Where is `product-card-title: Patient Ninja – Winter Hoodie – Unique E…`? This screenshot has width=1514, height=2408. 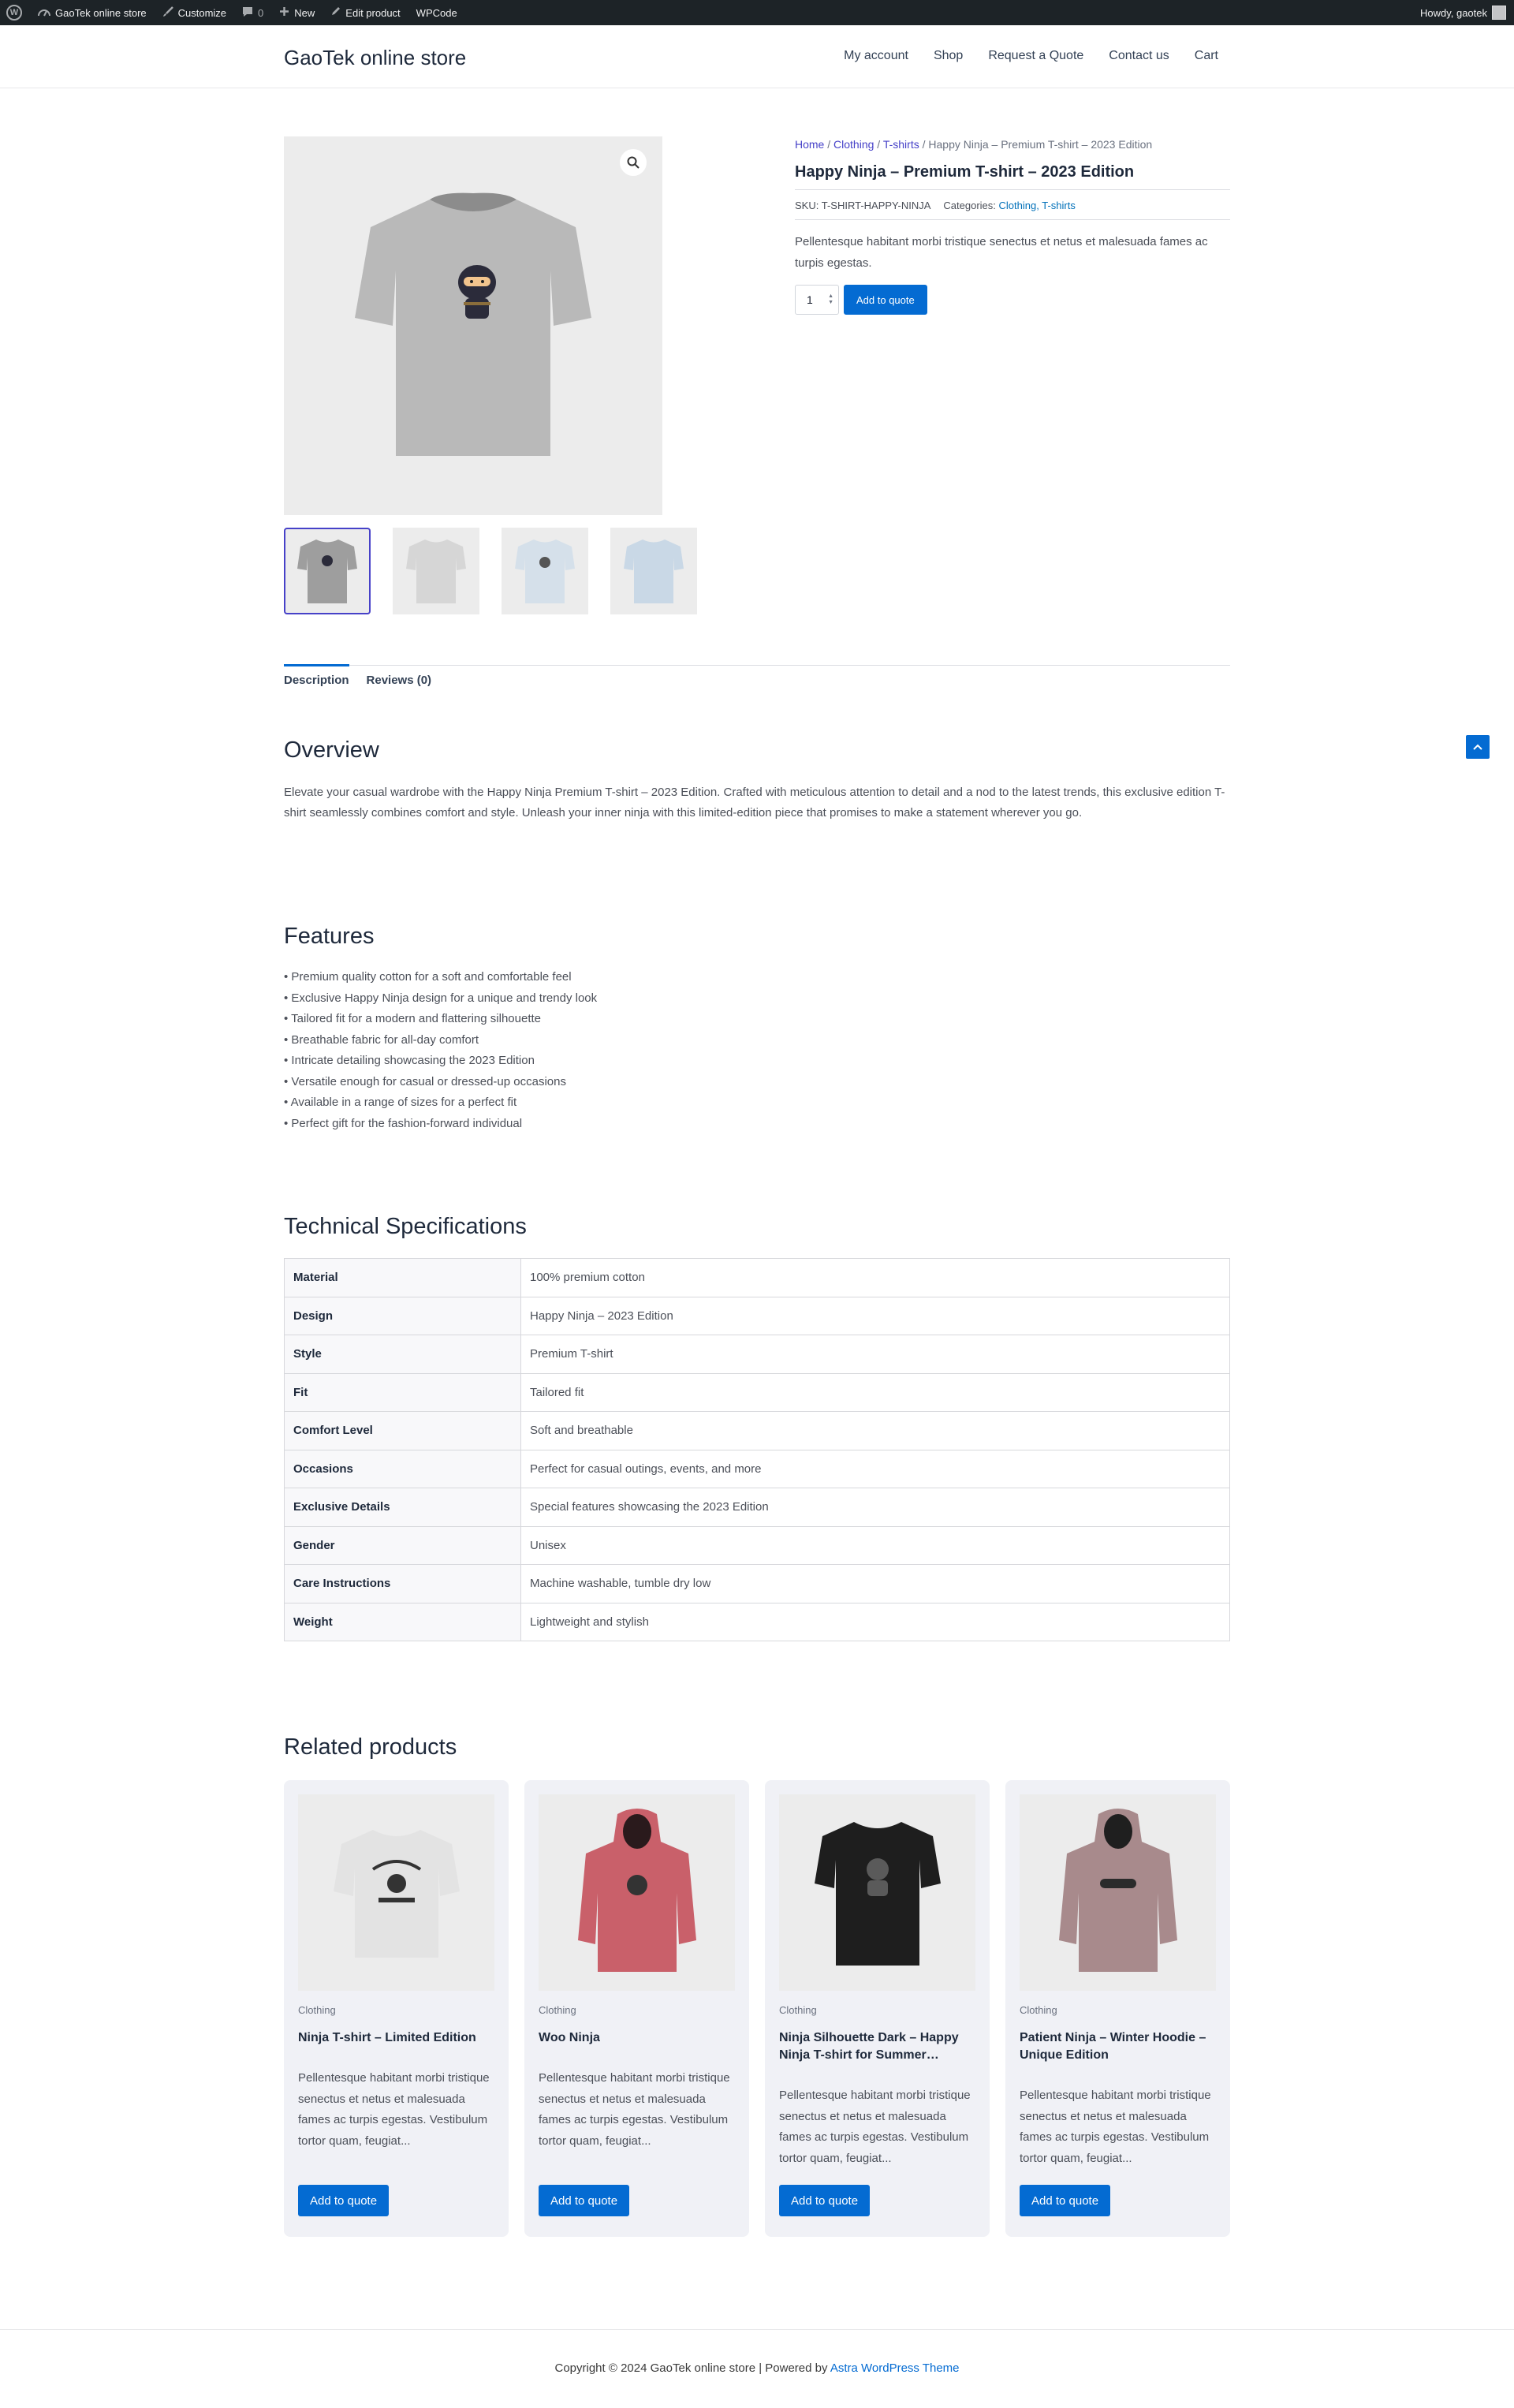
product-card-title: Patient Ninja – Winter Hoodie – Unique E… is located at coordinates (1118, 2046).